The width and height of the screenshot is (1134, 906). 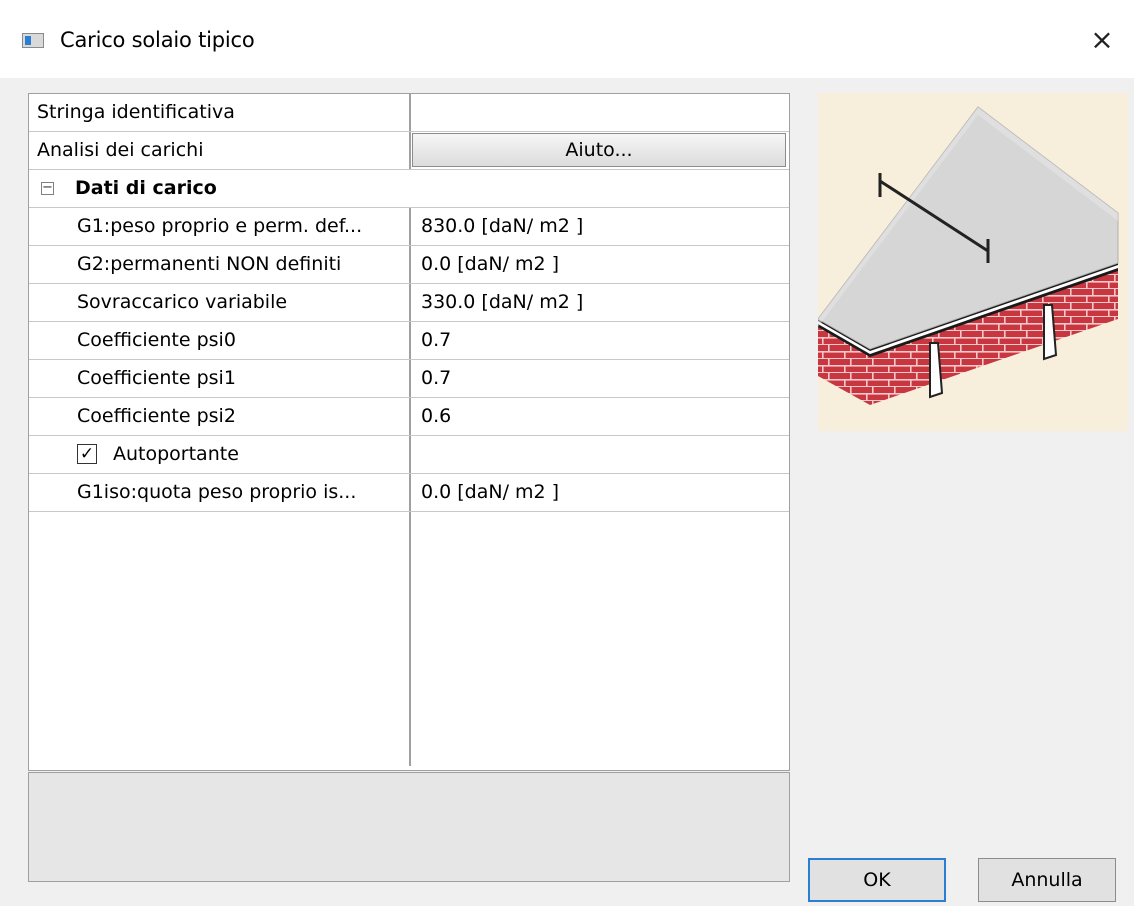 What do you see at coordinates (601, 226) in the screenshot?
I see `property-value-input: 830.0 [daN/ m2 ]` at bounding box center [601, 226].